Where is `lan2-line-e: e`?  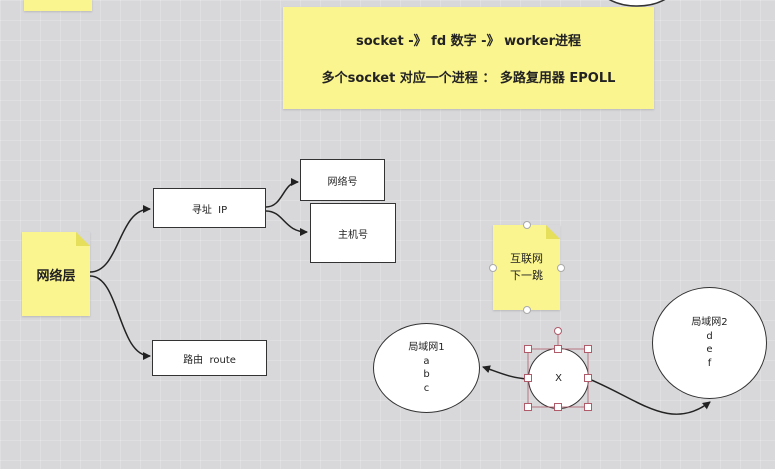
lan2-line-e: e is located at coordinates (709, 349).